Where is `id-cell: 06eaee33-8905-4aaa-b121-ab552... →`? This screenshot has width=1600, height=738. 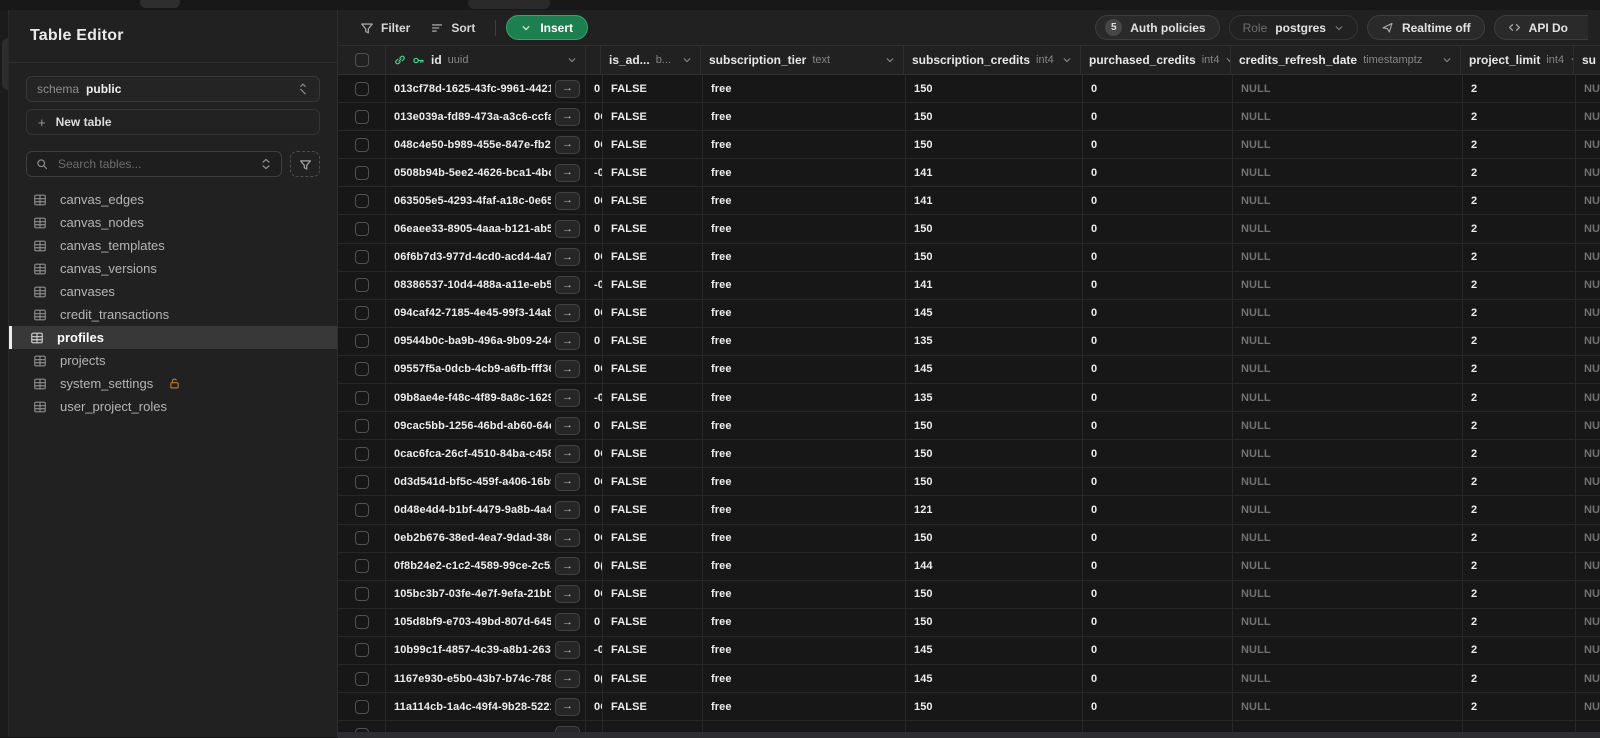 id-cell: 06eaee33-8905-4aaa-b121-ab552... → is located at coordinates (486, 229).